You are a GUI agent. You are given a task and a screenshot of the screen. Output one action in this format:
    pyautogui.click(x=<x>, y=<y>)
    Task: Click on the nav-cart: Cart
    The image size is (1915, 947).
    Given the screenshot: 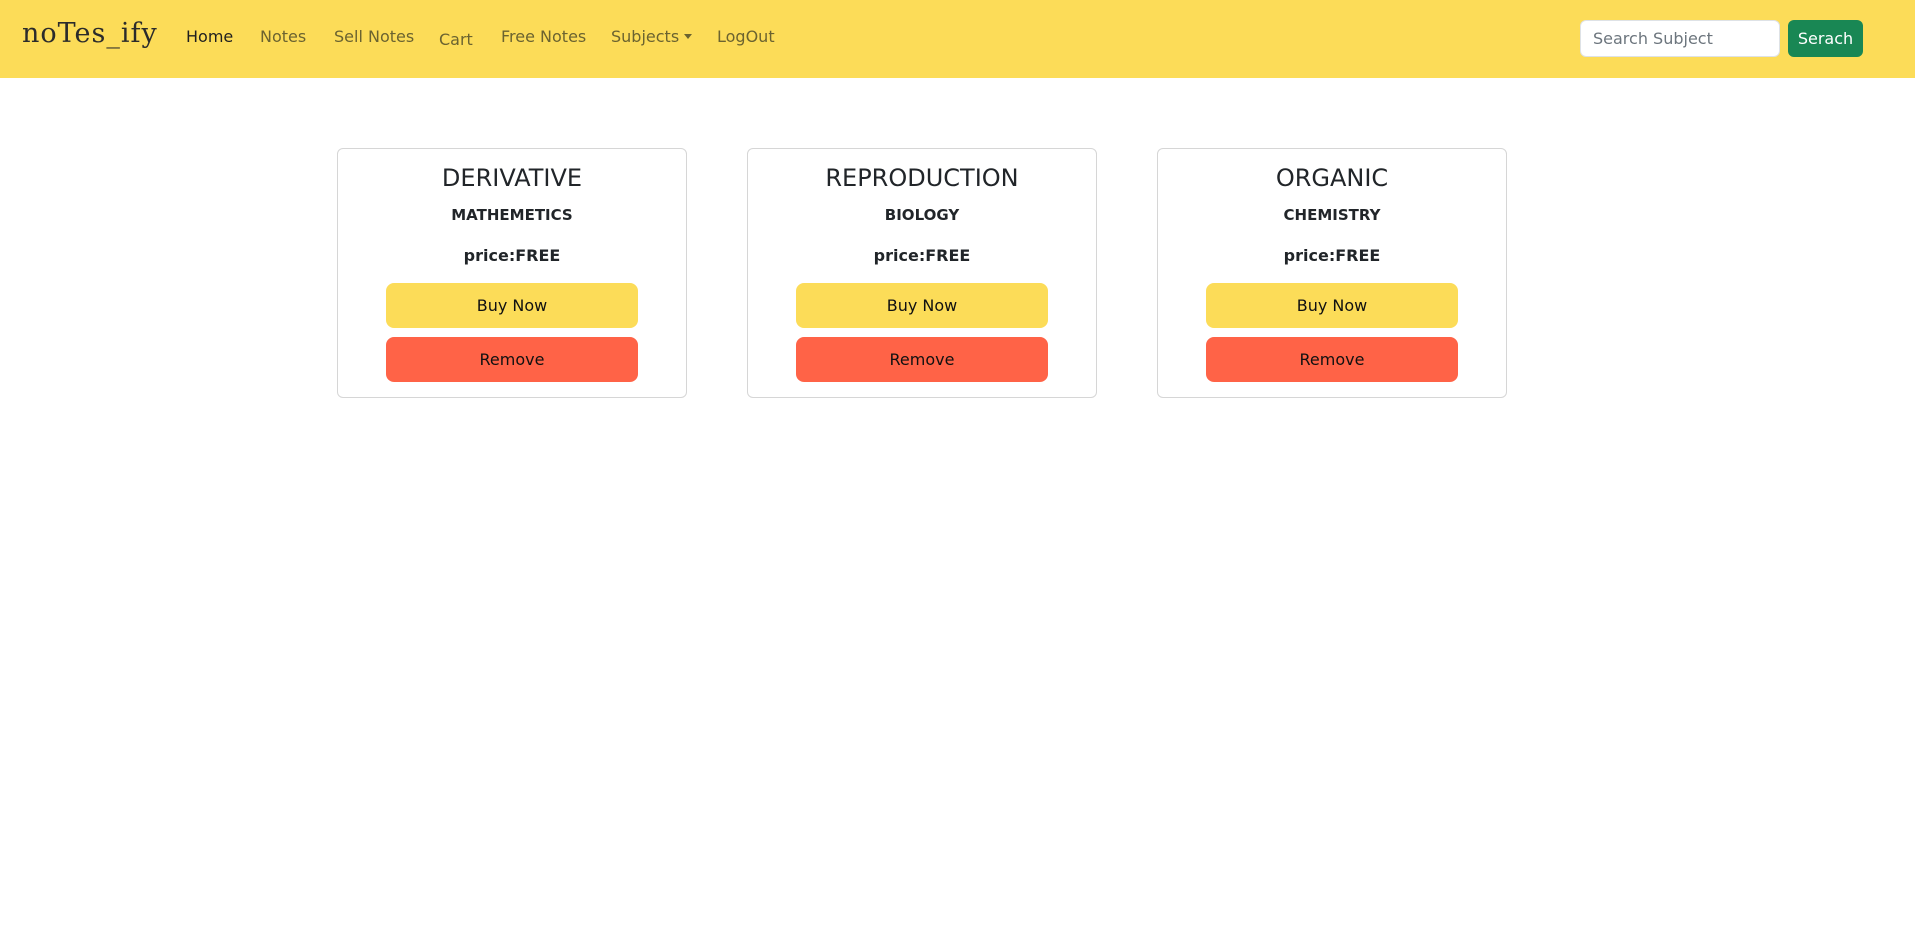 What is the action you would take?
    pyautogui.click(x=456, y=39)
    